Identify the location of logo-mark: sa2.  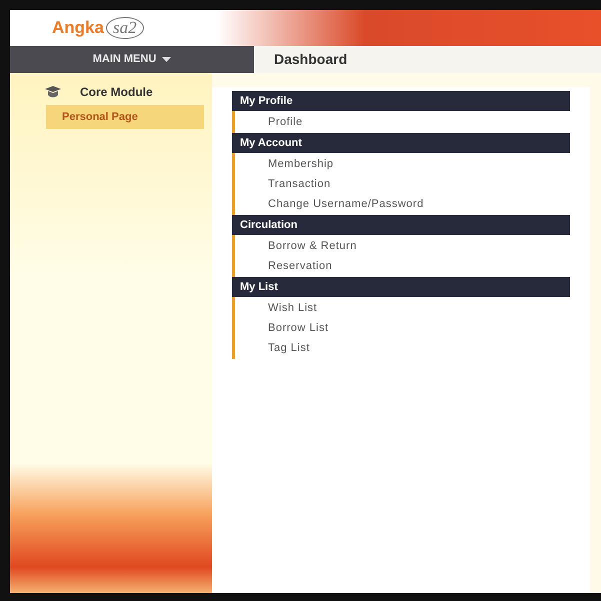
(125, 28).